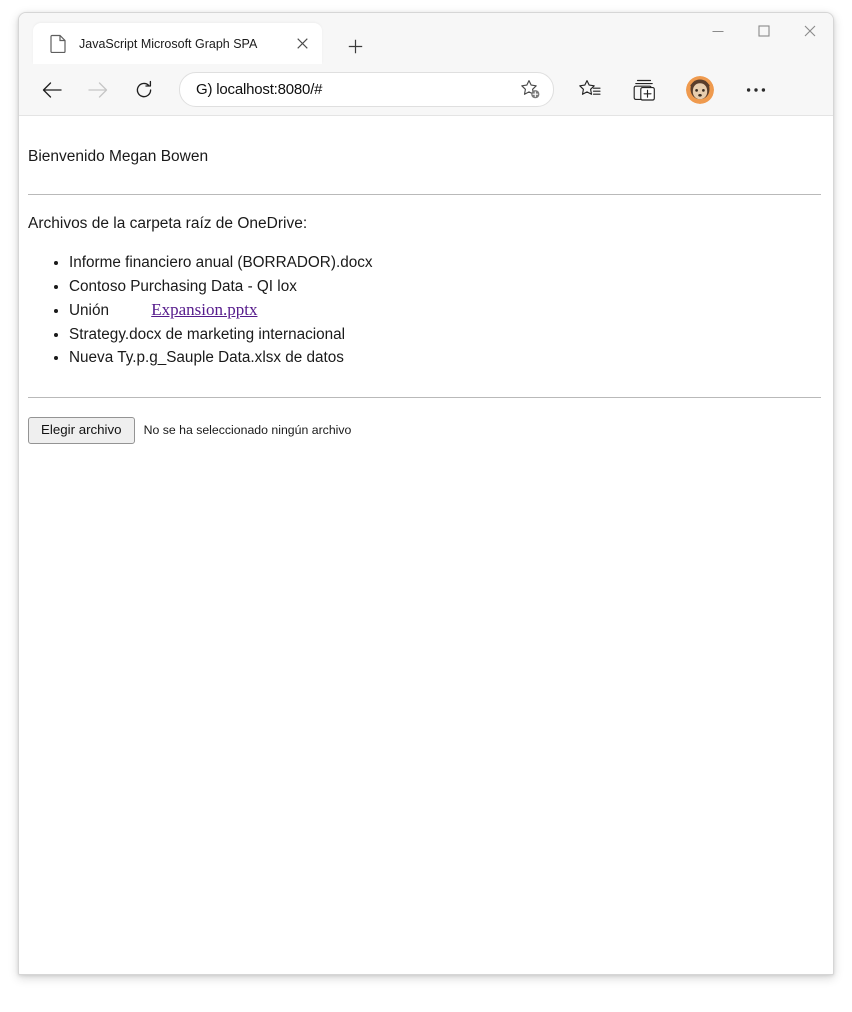 This screenshot has height=1012, width=852. Describe the element at coordinates (446, 310) in the screenshot. I see `list-item: Unión Expansion.pptx` at that location.